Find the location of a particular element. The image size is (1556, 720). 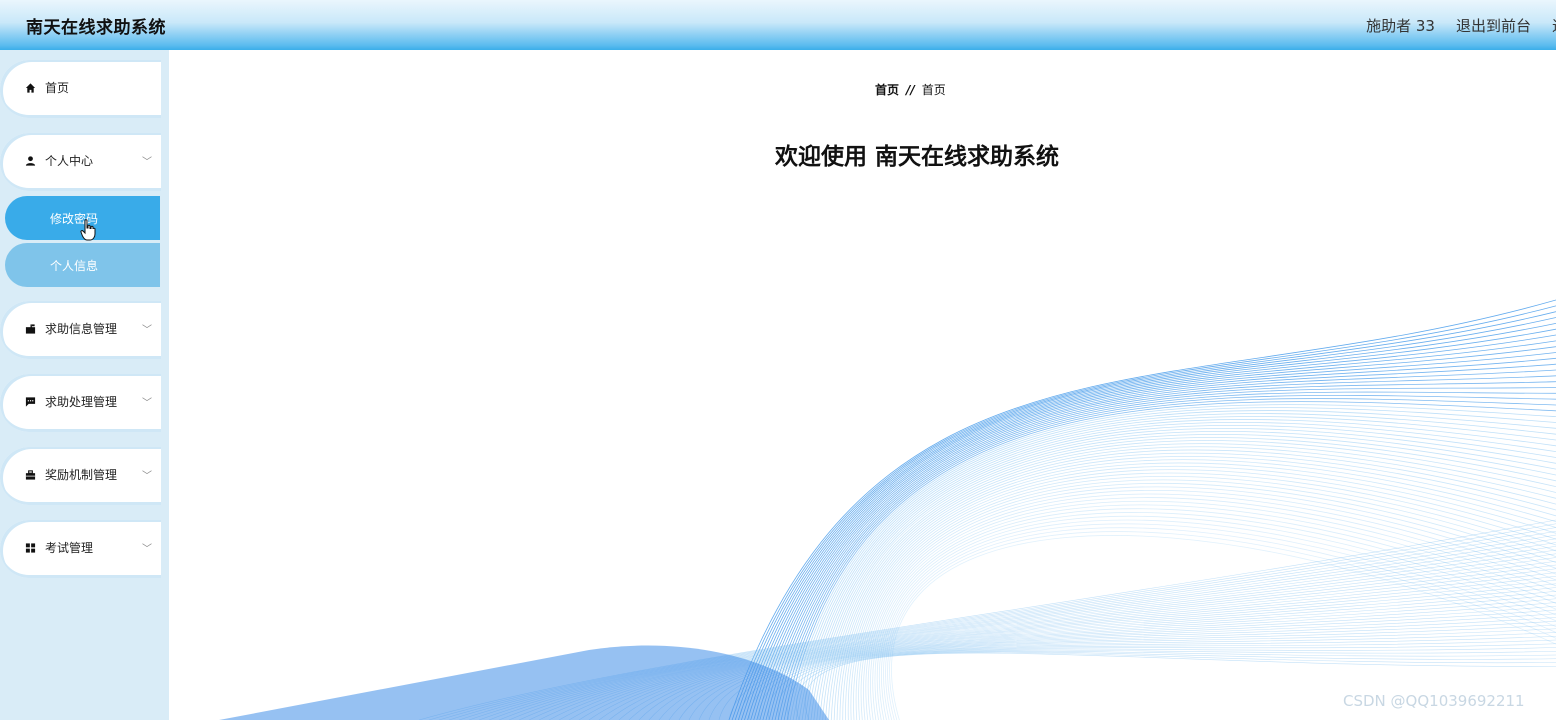

mailbox-icon is located at coordinates (30, 329).